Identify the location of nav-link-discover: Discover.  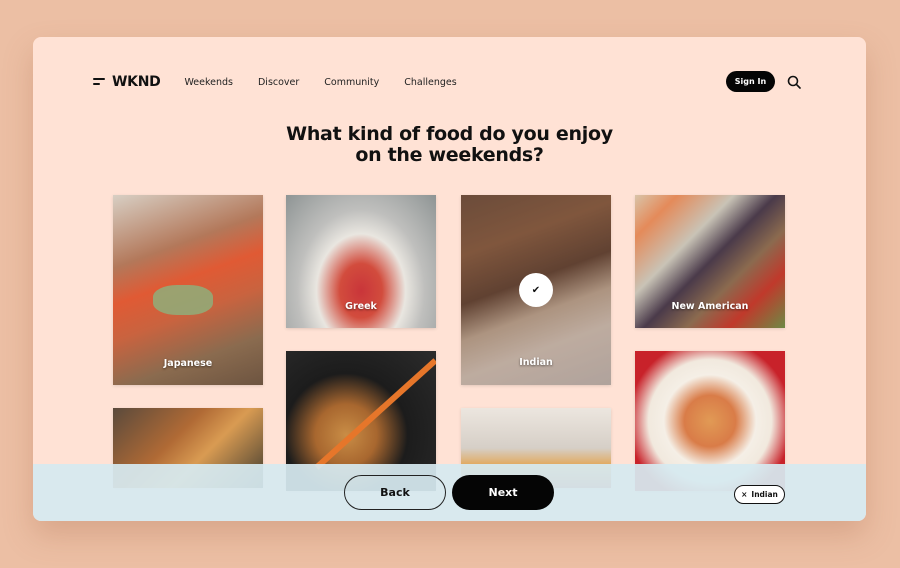
(278, 82).